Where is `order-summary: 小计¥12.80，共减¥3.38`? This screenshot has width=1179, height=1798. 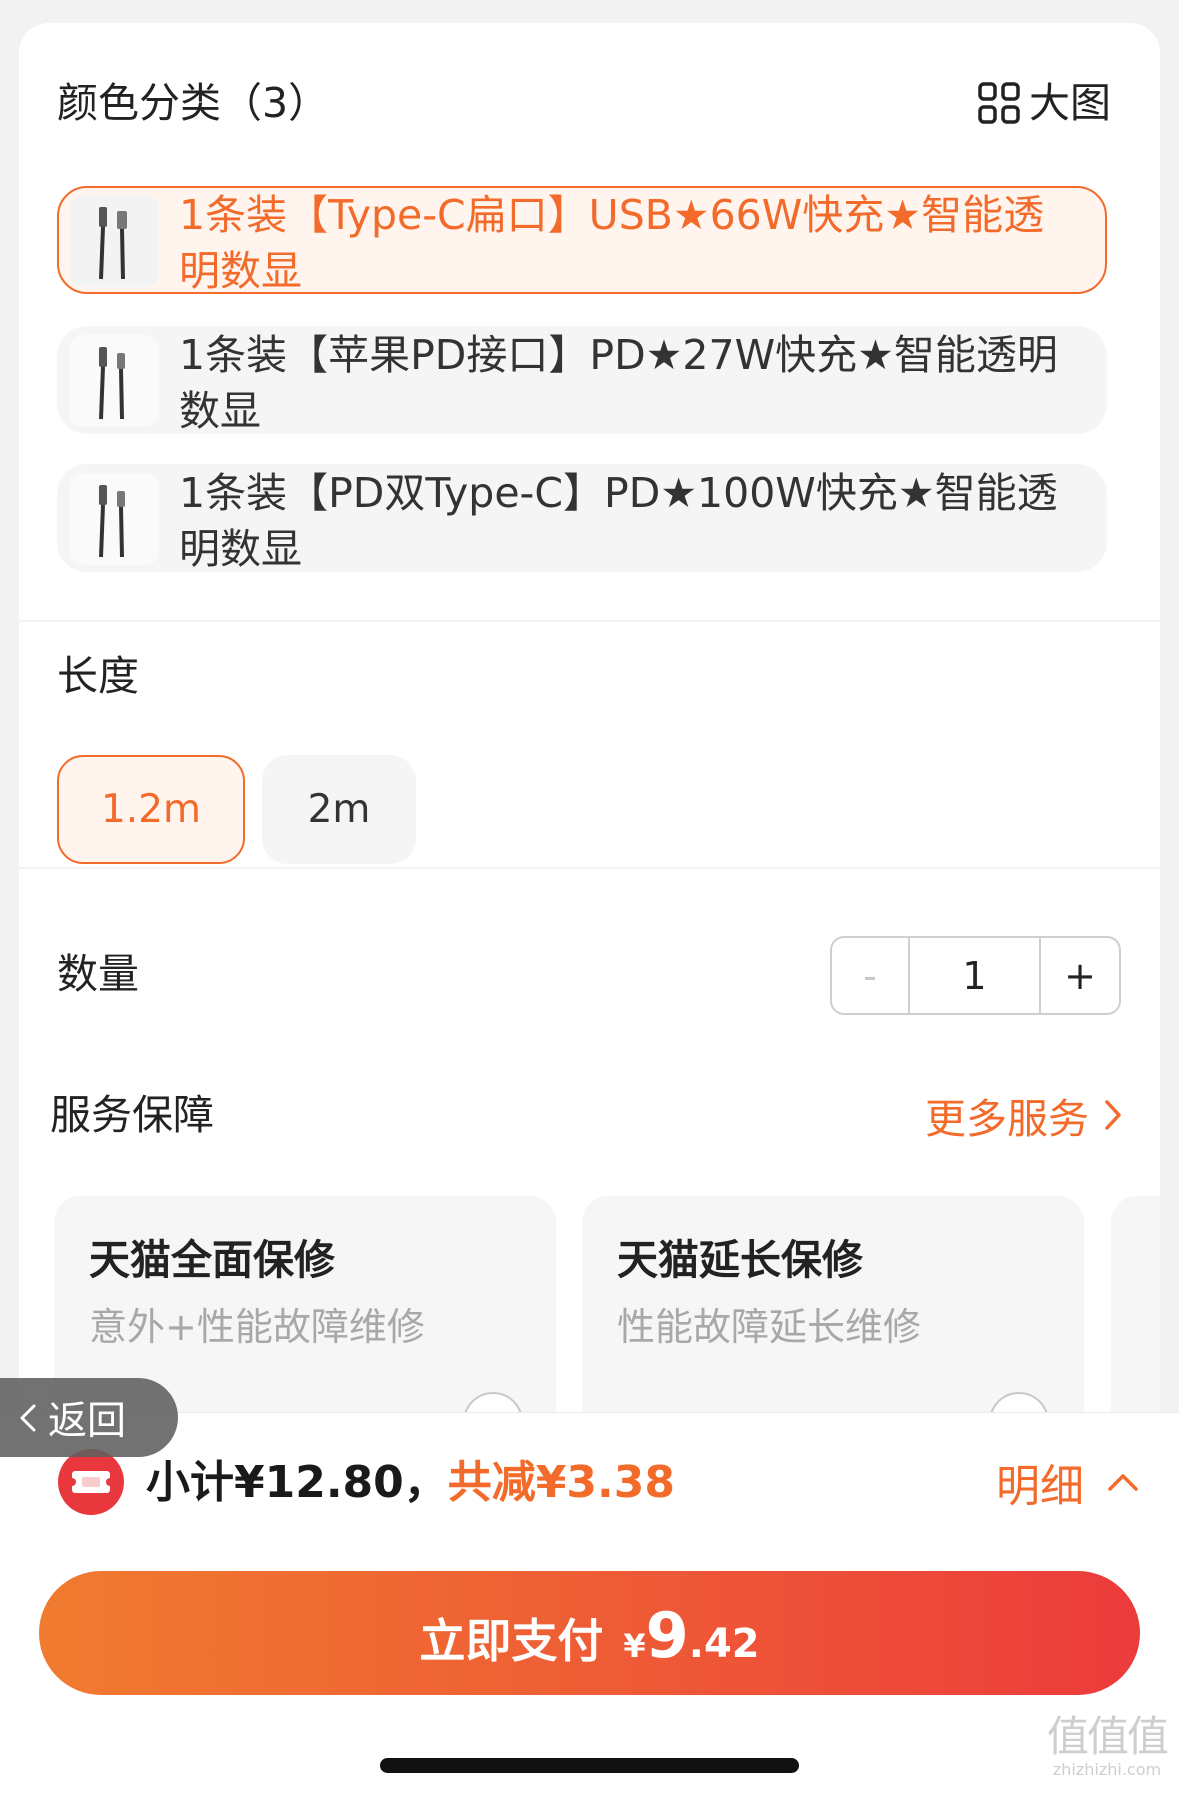 order-summary: 小计¥12.80，共减¥3.38 is located at coordinates (410, 1483).